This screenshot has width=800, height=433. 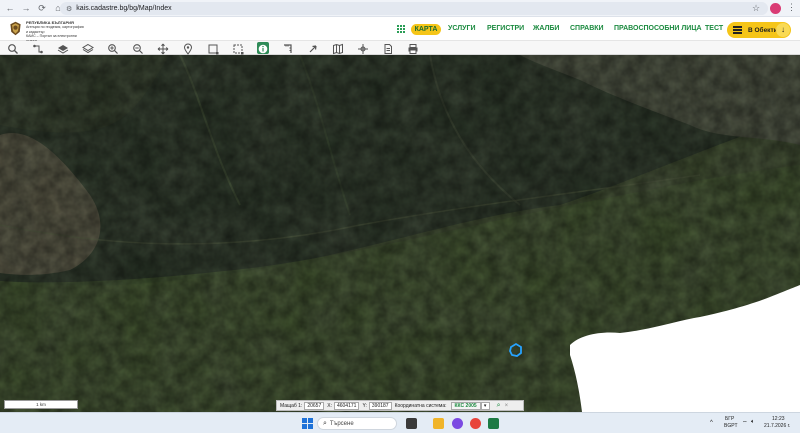 I want to click on print-icon, so click(x=413, y=48).